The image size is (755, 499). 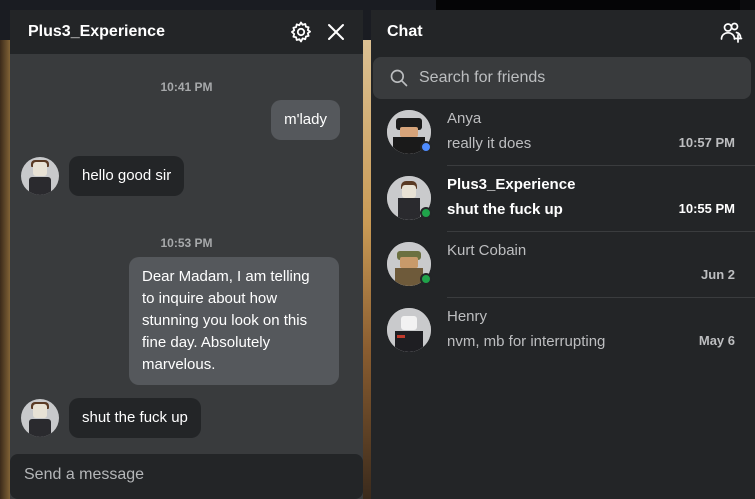 What do you see at coordinates (305, 120) in the screenshot?
I see `outgoing-message: m'lady` at bounding box center [305, 120].